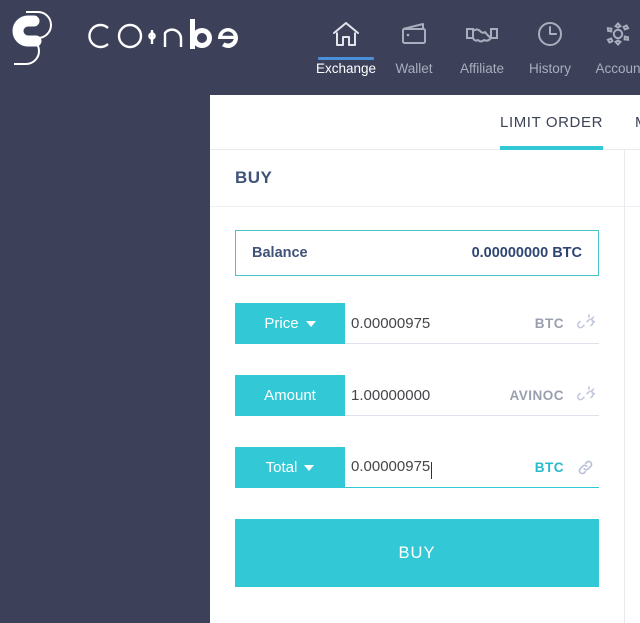 Image resolution: width=640 pixels, height=623 pixels. I want to click on text-cursor, so click(432, 470).